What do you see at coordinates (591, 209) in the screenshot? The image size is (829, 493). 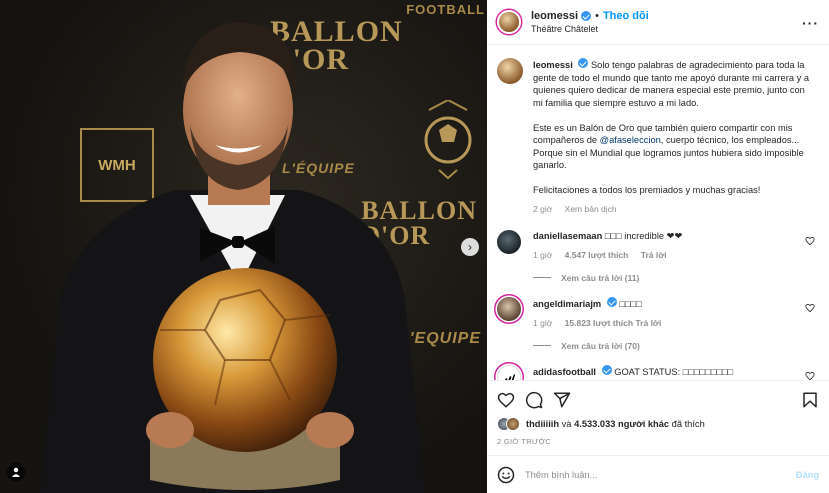 I see `see-translation-link: Xem bản dịch` at bounding box center [591, 209].